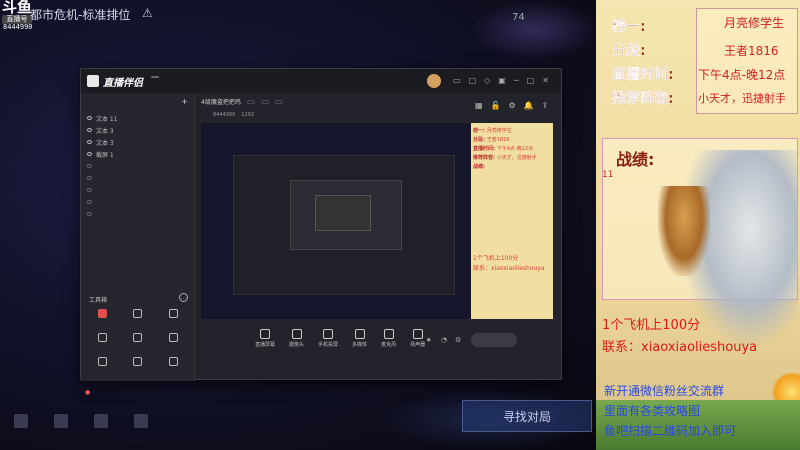 The image size is (800, 450). Describe the element at coordinates (98, 300) in the screenshot. I see `toolbox-label: 工具箱` at that location.